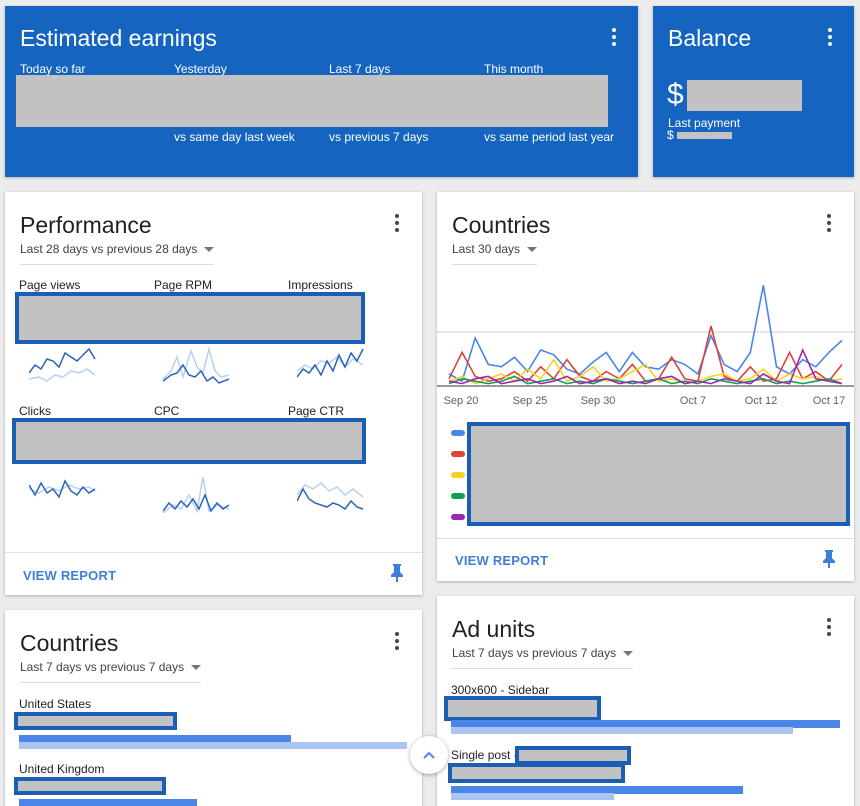  Describe the element at coordinates (360, 69) in the screenshot. I see `label-last7: Last 7 days` at that location.